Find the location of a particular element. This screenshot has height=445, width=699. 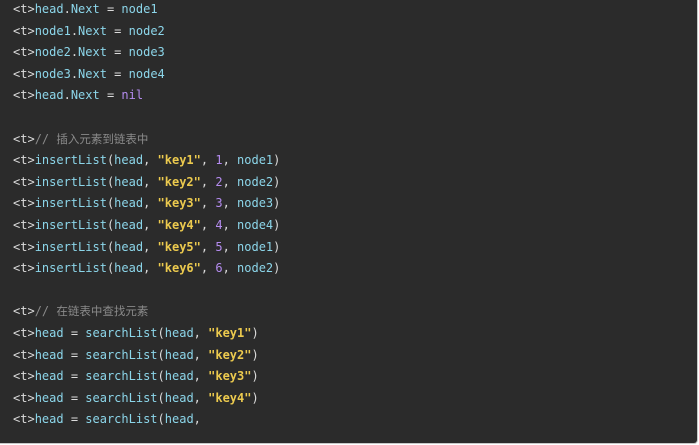

code-line: <t>insertList(head, "key4", 4, node4) is located at coordinates (146, 226).